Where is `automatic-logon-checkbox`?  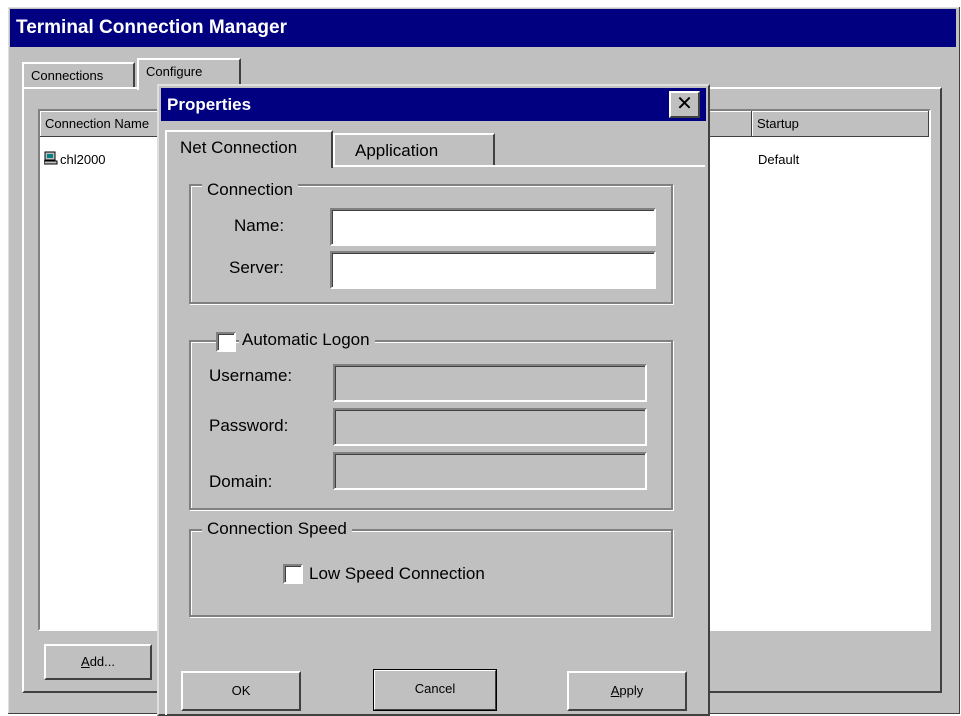
automatic-logon-checkbox is located at coordinates (226, 342).